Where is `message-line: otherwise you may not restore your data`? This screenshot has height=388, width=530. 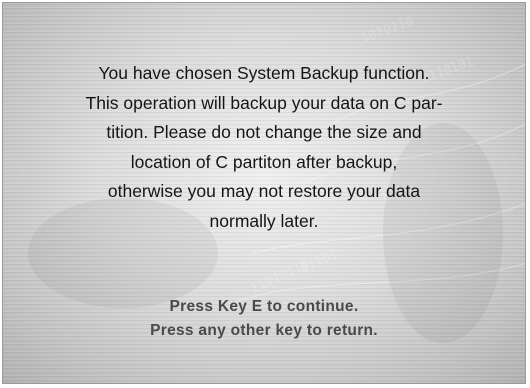 message-line: otherwise you may not restore your data is located at coordinates (264, 191).